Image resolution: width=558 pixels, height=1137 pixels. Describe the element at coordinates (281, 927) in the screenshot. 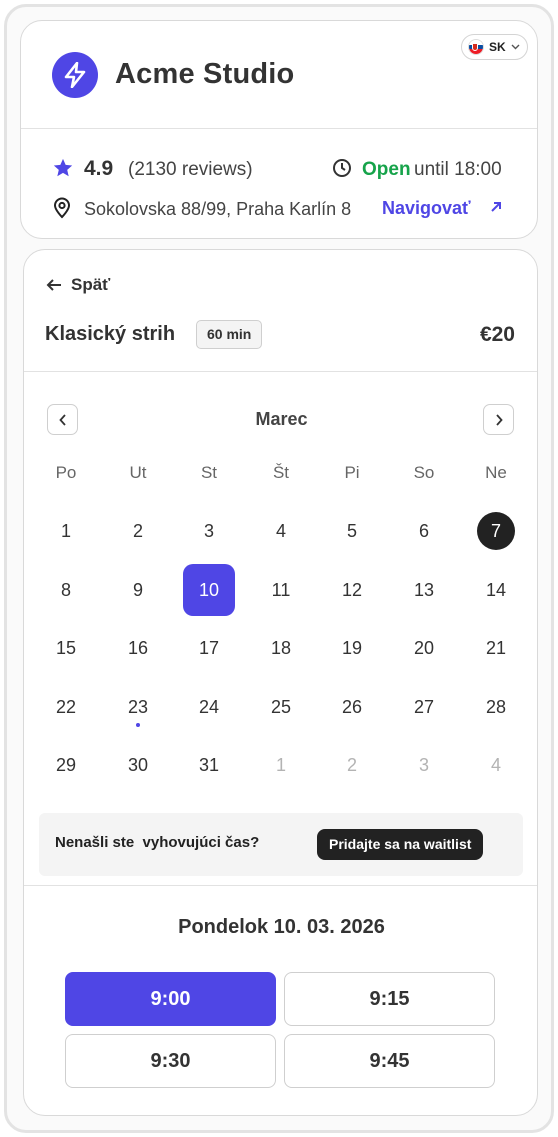

I see `selected-date-heading: Pondelok 10. 03. 2026` at that location.